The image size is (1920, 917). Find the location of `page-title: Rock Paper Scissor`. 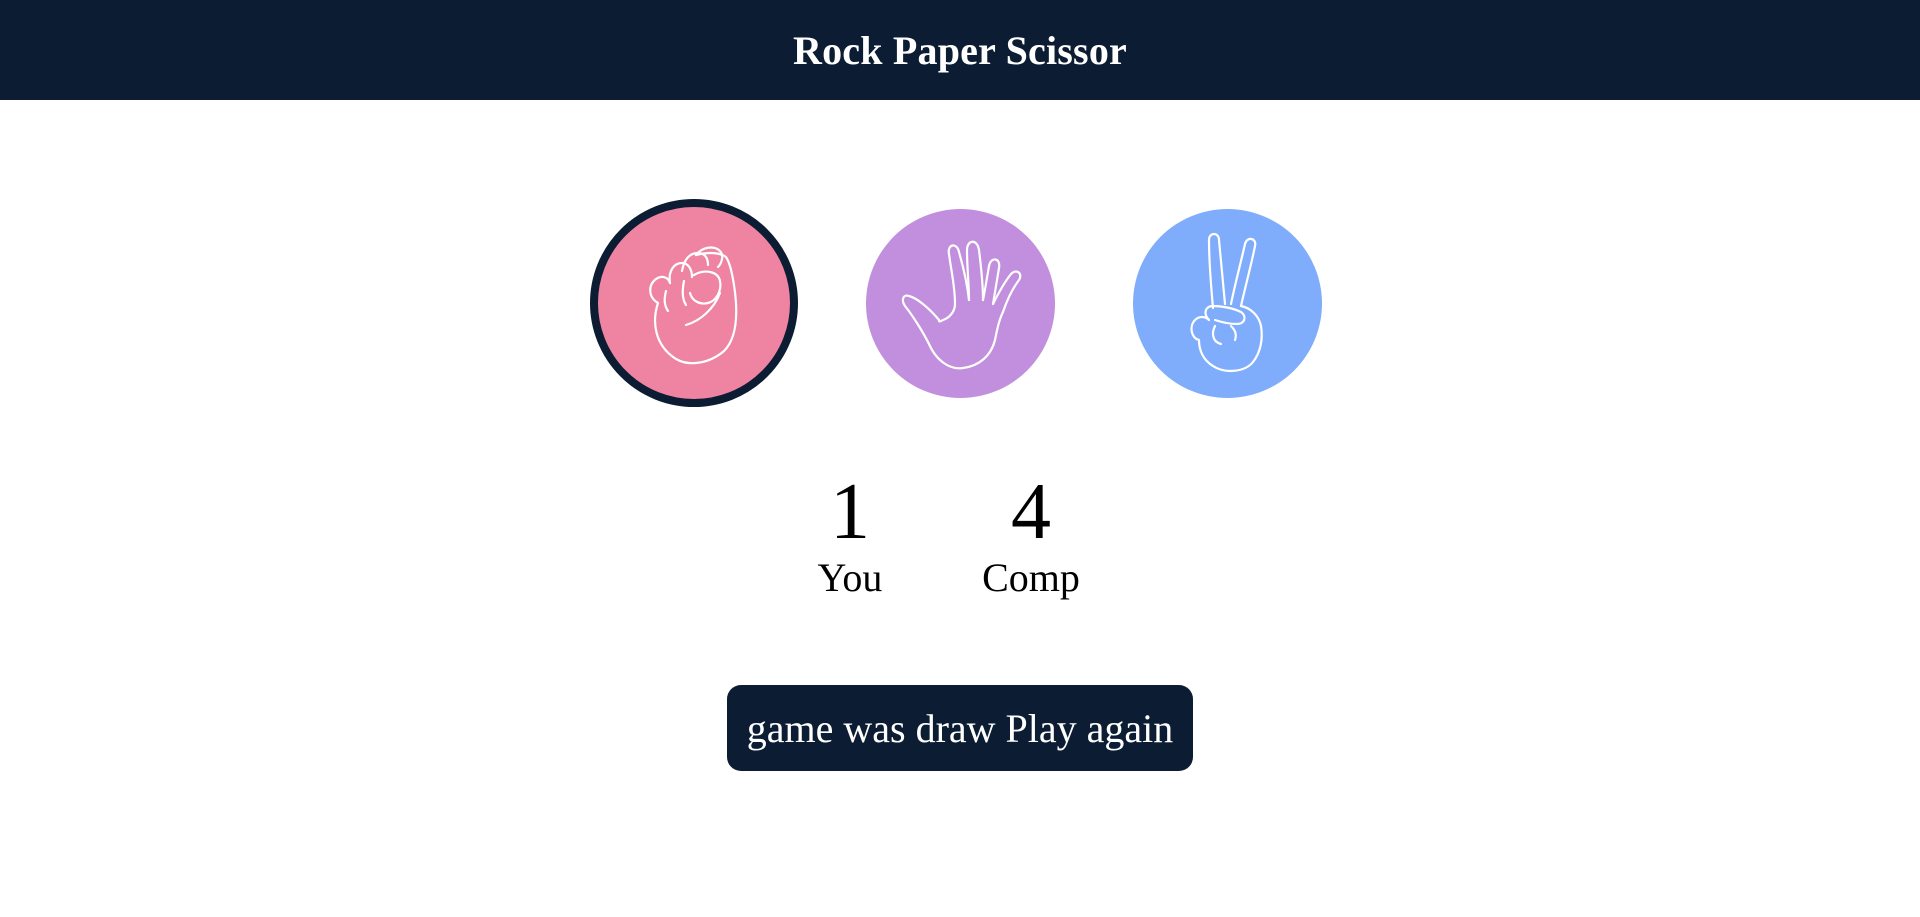

page-title: Rock Paper Scissor is located at coordinates (960, 50).